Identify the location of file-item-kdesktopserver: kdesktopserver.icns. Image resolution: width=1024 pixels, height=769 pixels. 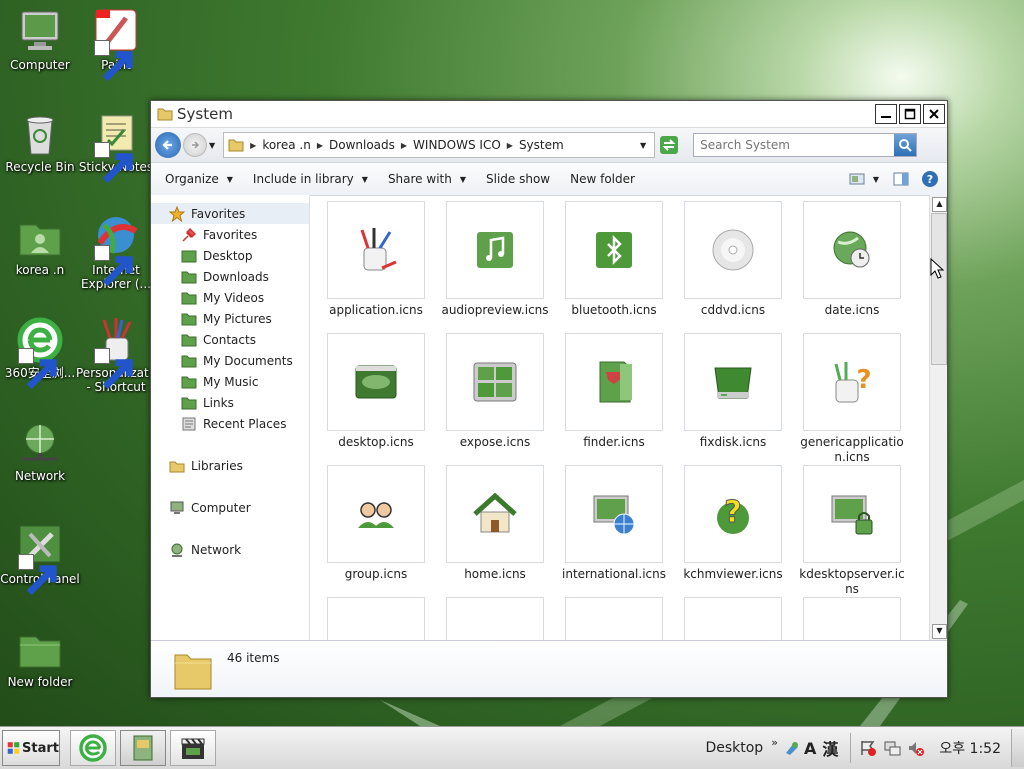
(852, 531).